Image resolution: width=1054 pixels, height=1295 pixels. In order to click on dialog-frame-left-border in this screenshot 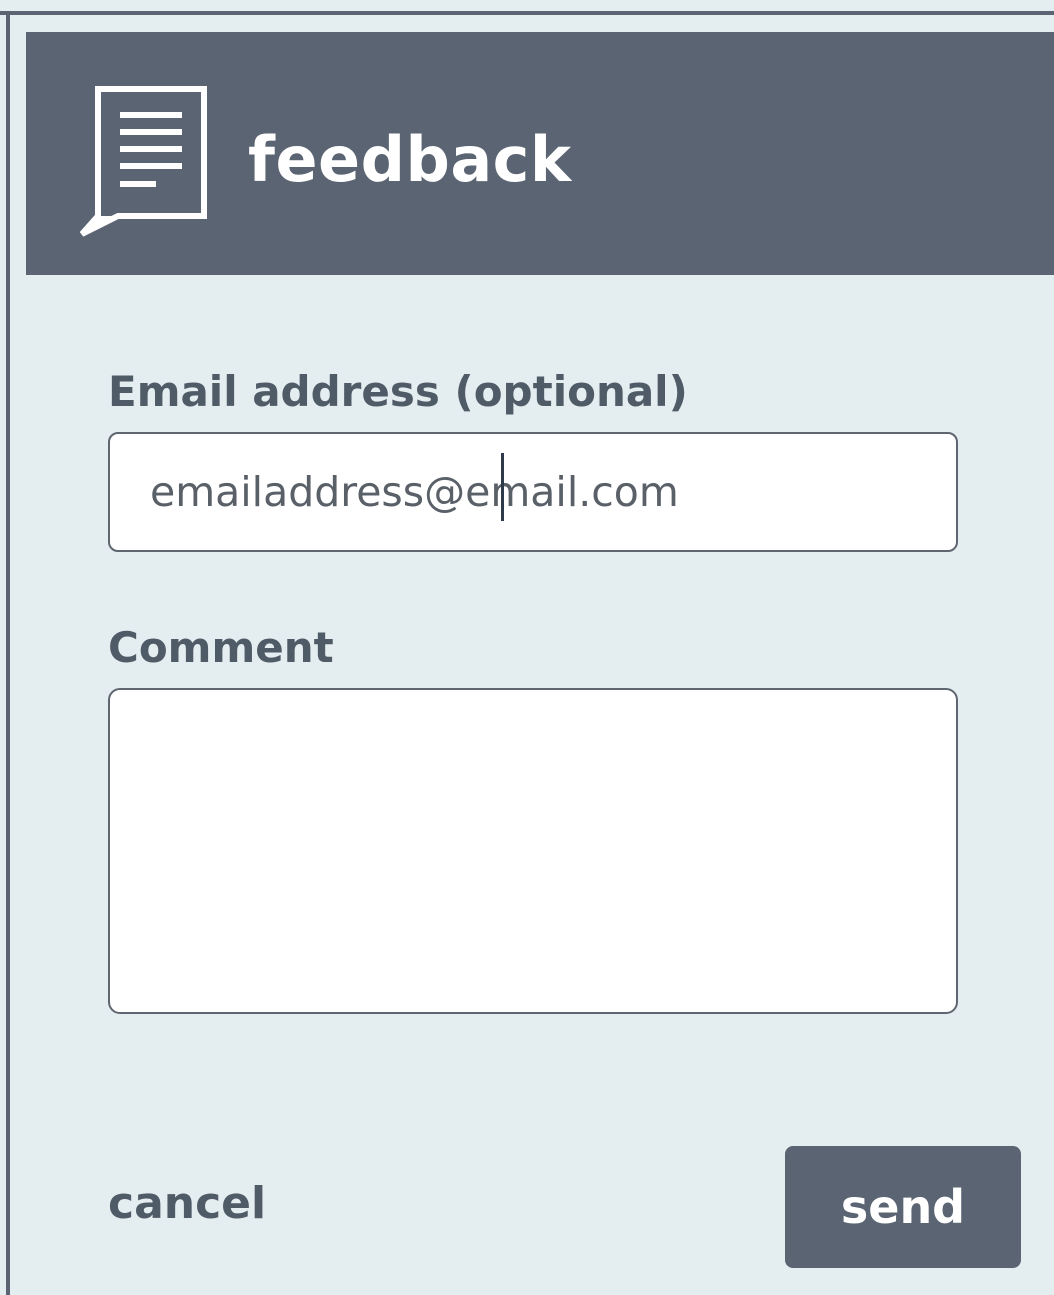, I will do `click(8, 653)`.